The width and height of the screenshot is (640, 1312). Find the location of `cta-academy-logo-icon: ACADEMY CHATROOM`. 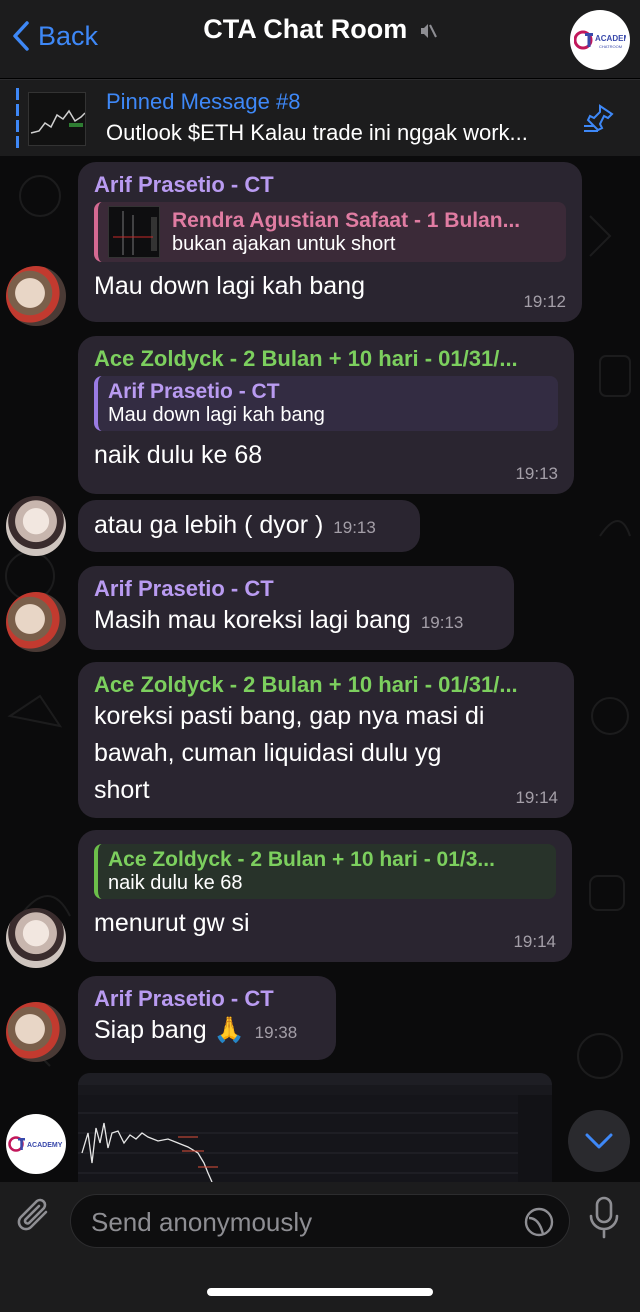

cta-academy-logo-icon: ACADEMY CHATROOM is located at coordinates (600, 40).